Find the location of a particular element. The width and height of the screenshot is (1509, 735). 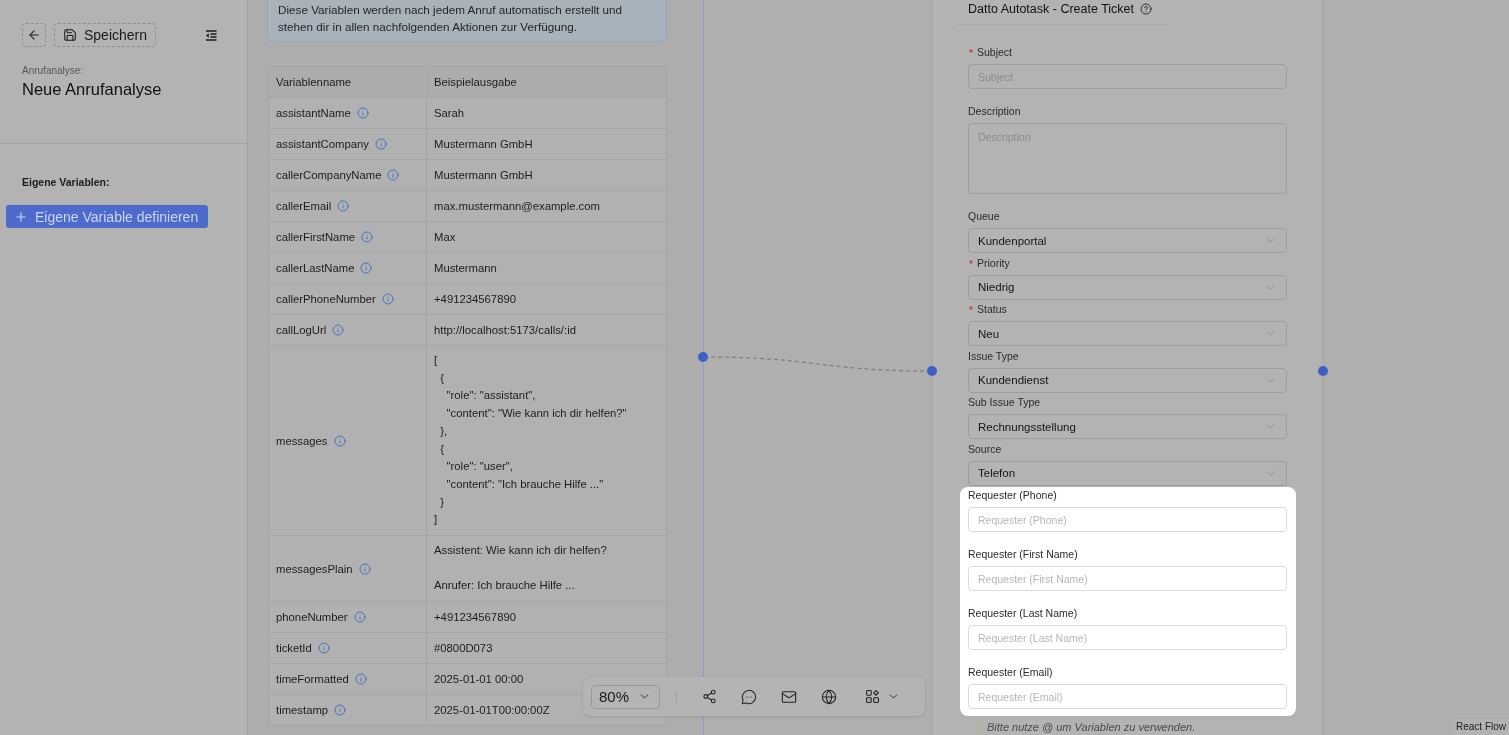

variable-name: callLogUrl is located at coordinates (301, 330).